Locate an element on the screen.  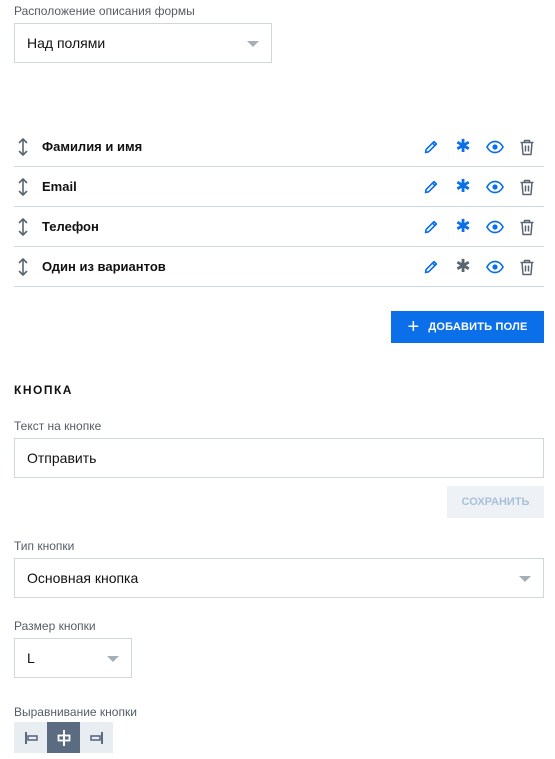
align-center-button is located at coordinates (63, 737).